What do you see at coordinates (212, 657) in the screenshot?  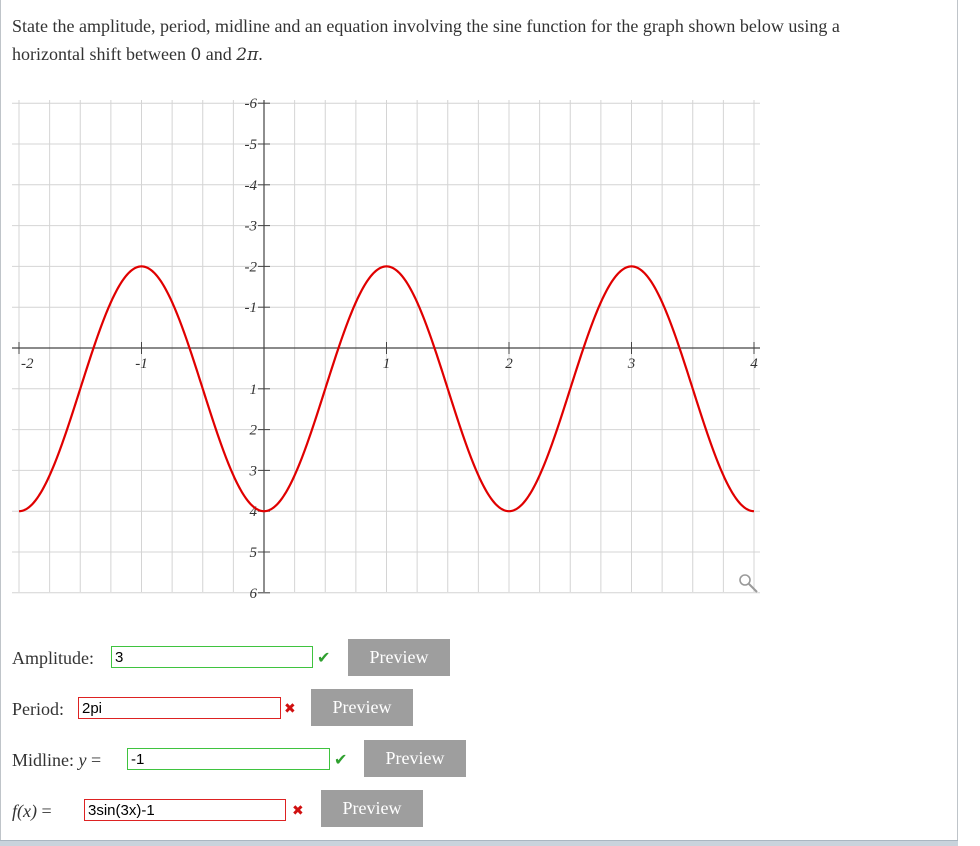 I see `amplitude-input` at bounding box center [212, 657].